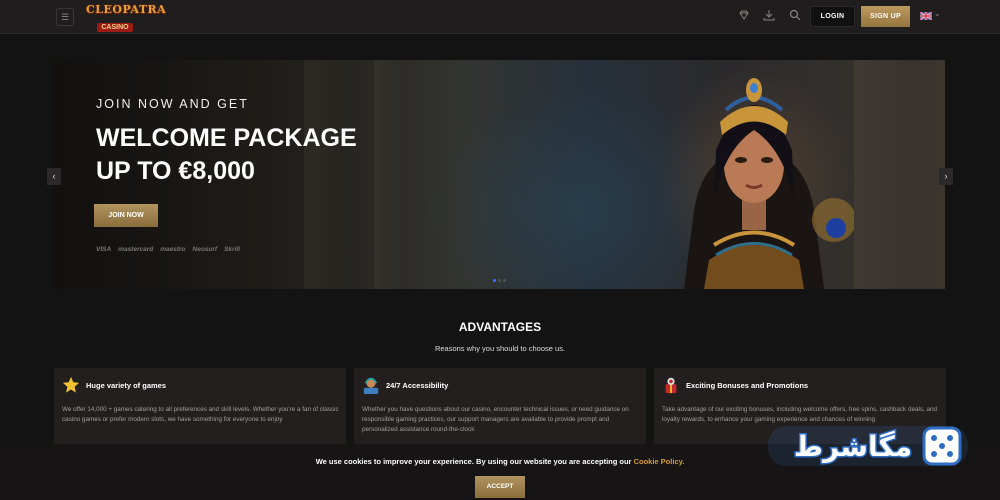  I want to click on carousel-next-button: ›, so click(946, 176).